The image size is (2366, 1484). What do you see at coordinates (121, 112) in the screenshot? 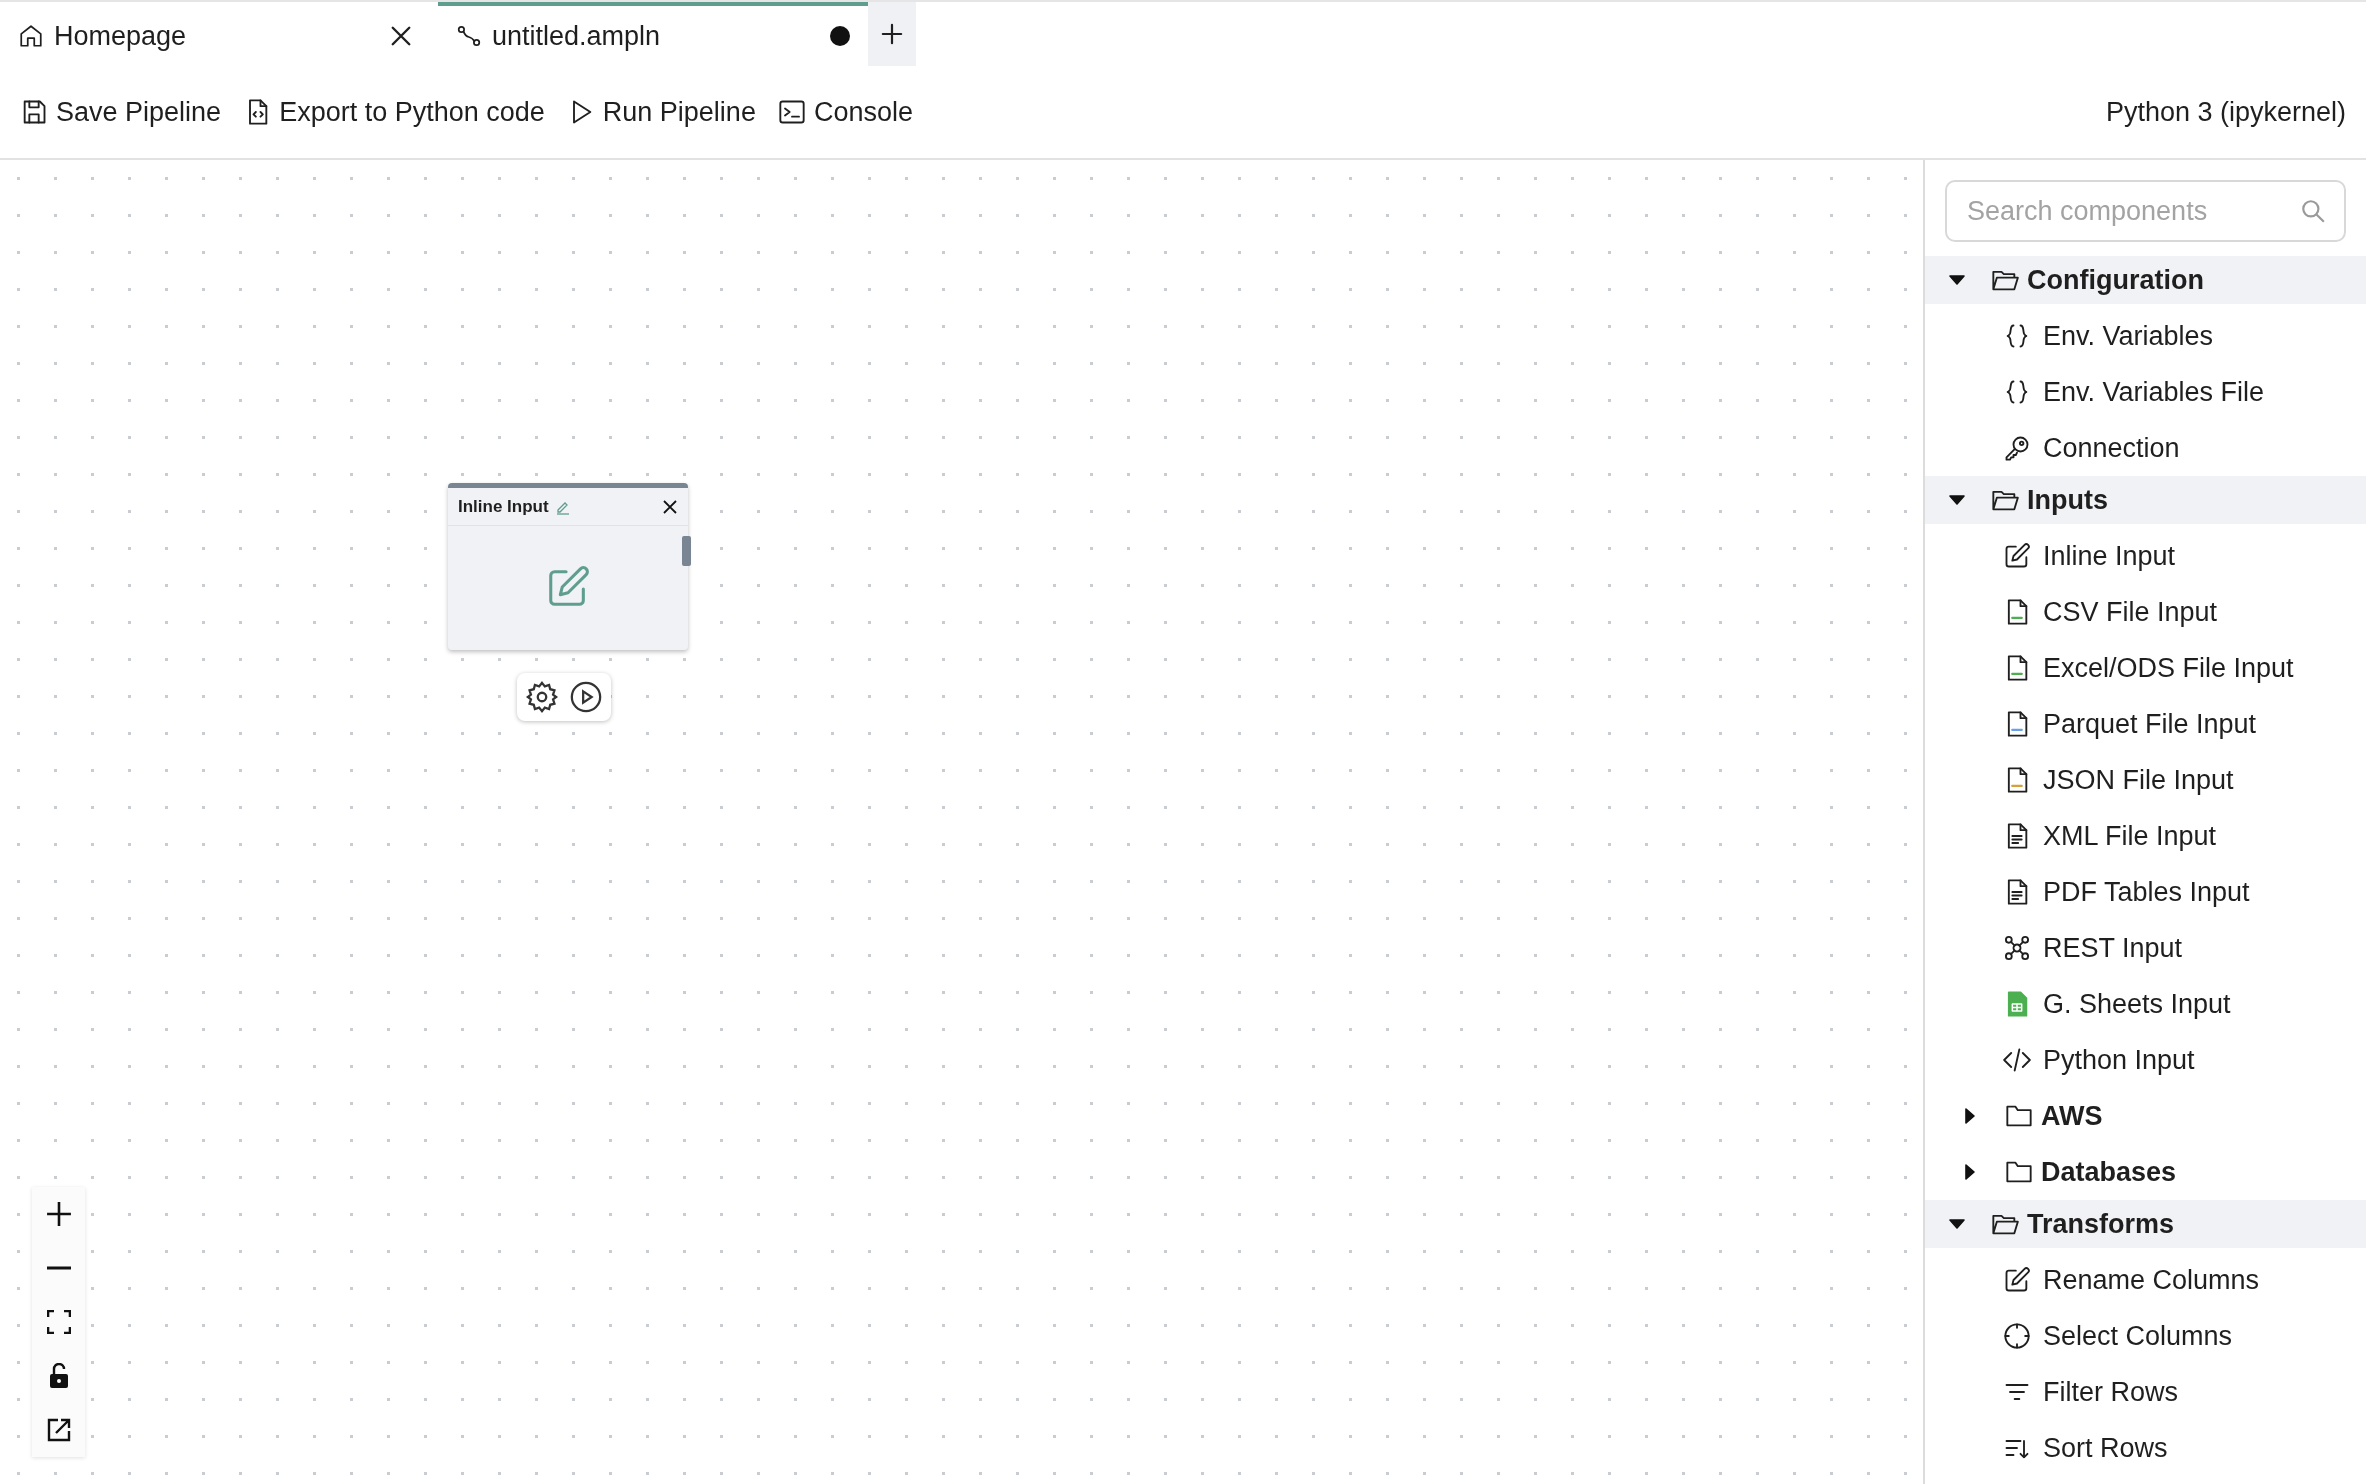
I see `toolbar-button: Save Pipeline` at bounding box center [121, 112].